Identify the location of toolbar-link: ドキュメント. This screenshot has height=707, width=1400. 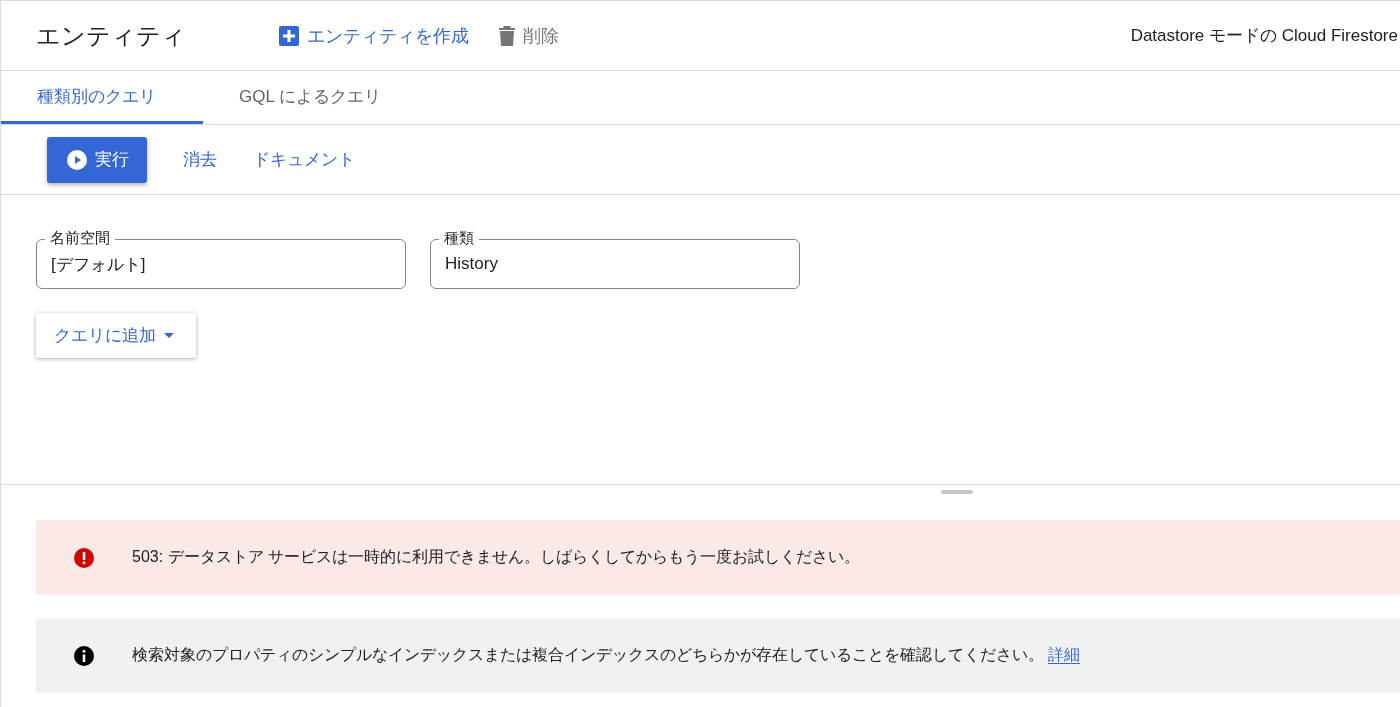
(304, 159).